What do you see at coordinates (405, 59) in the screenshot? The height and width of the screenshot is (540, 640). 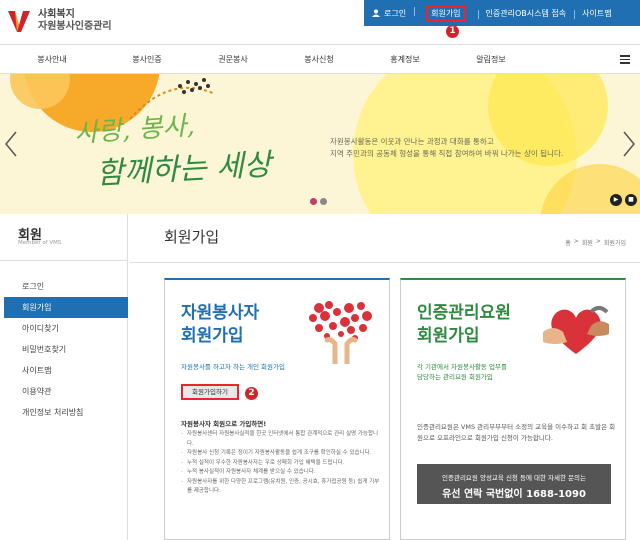 I see `gnb-item-4: 홍계정보` at bounding box center [405, 59].